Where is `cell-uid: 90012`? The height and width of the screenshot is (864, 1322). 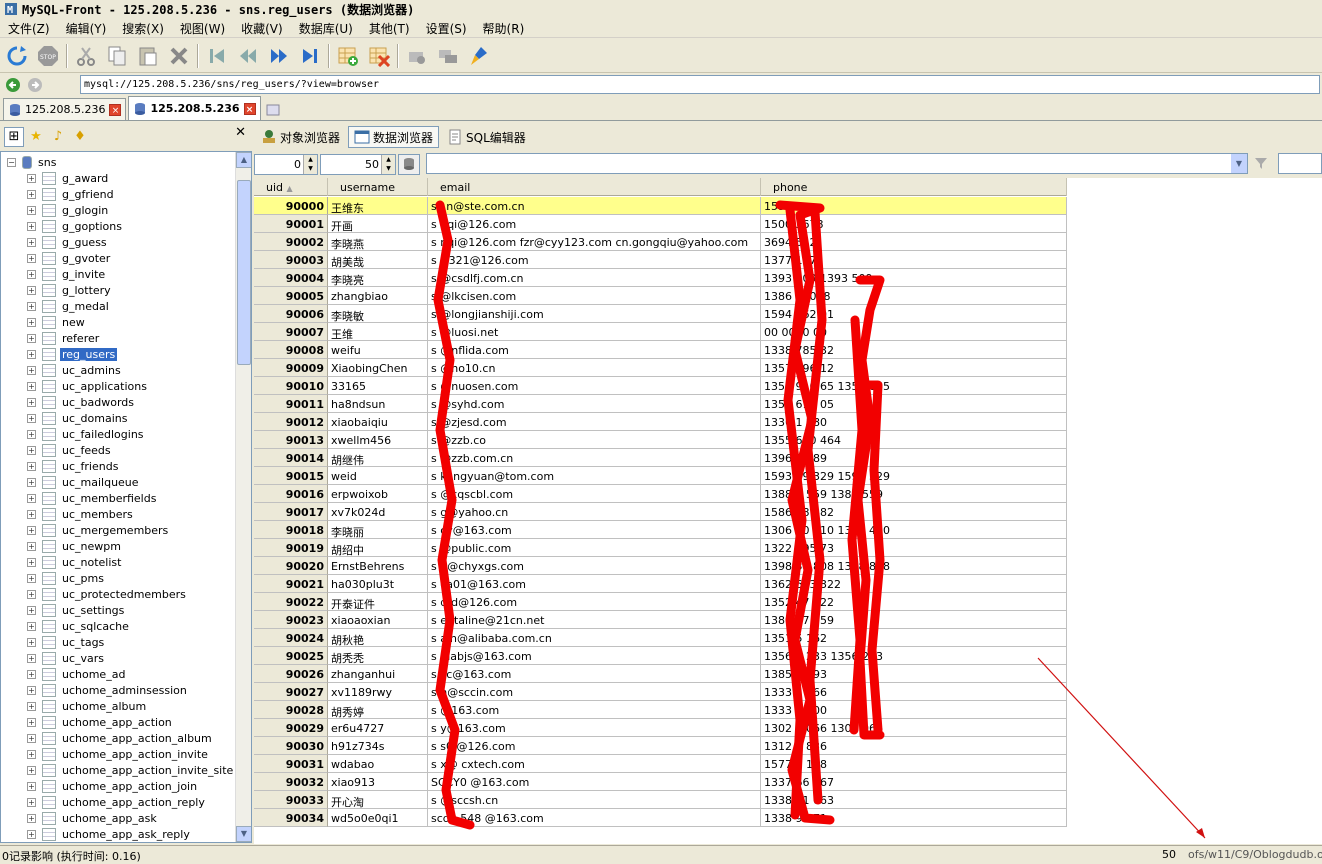
cell-uid: 90012 is located at coordinates (291, 422).